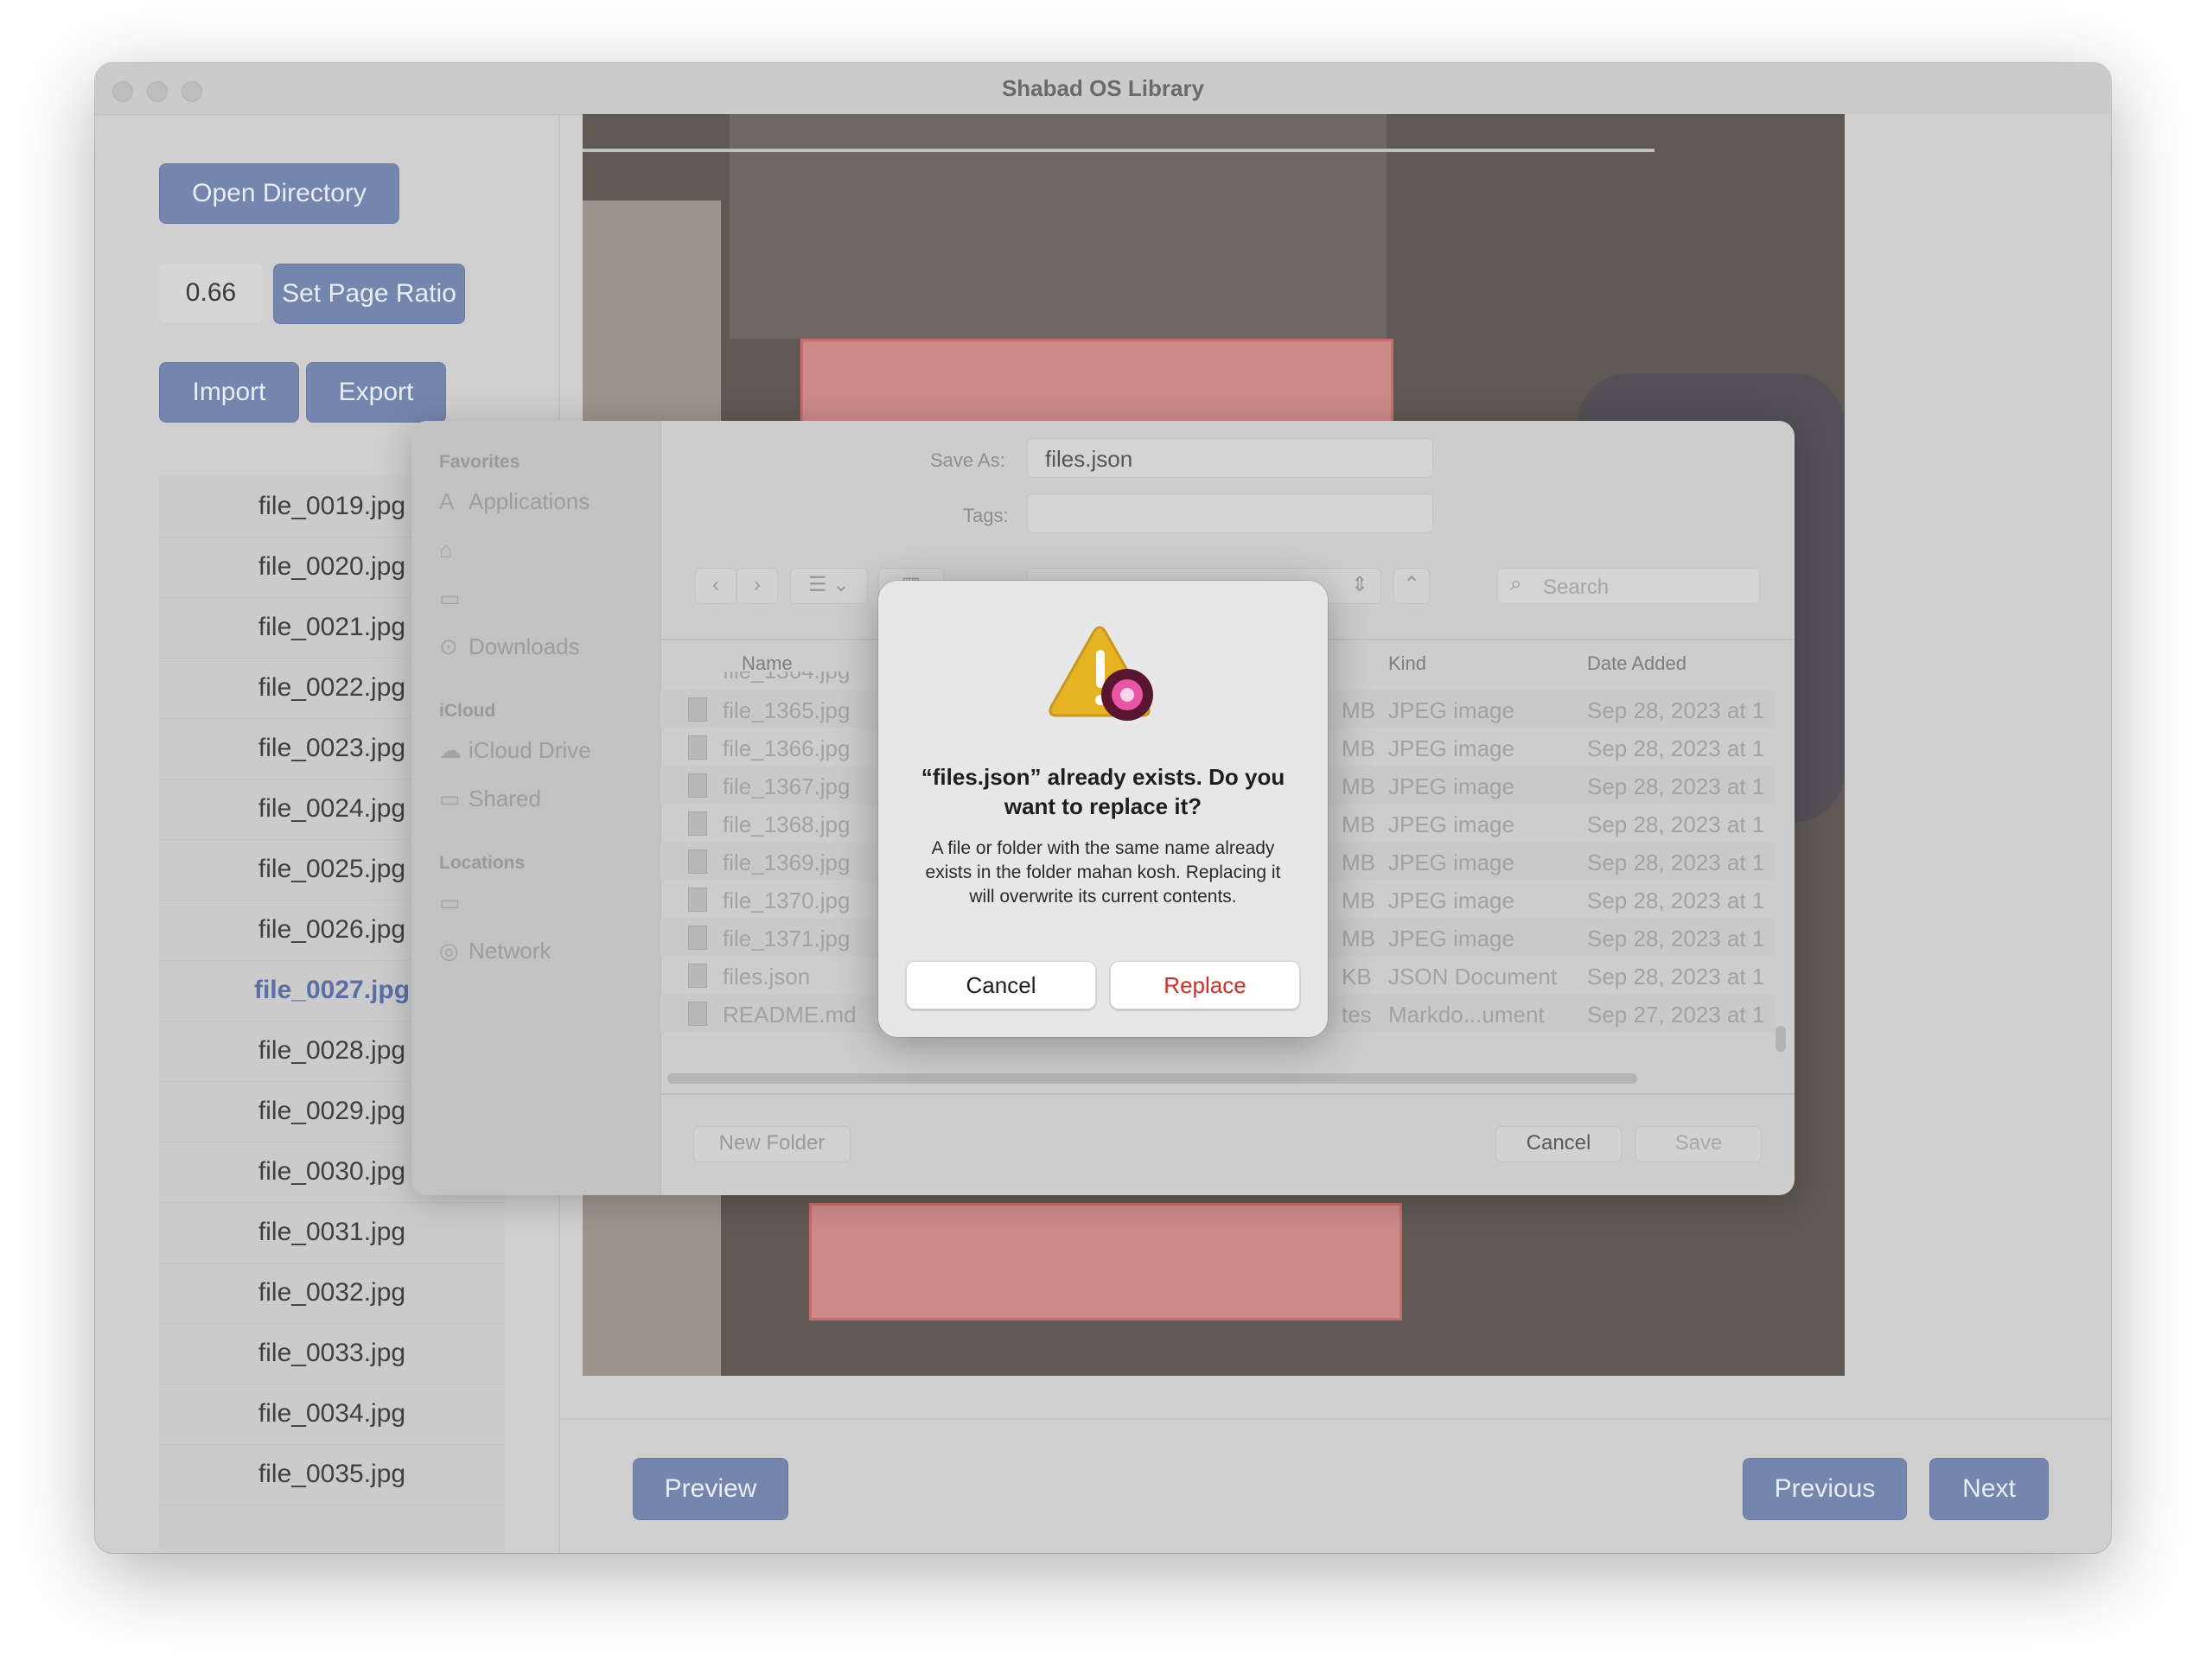  Describe the element at coordinates (757, 586) in the screenshot. I see `forward-button: ›` at that location.